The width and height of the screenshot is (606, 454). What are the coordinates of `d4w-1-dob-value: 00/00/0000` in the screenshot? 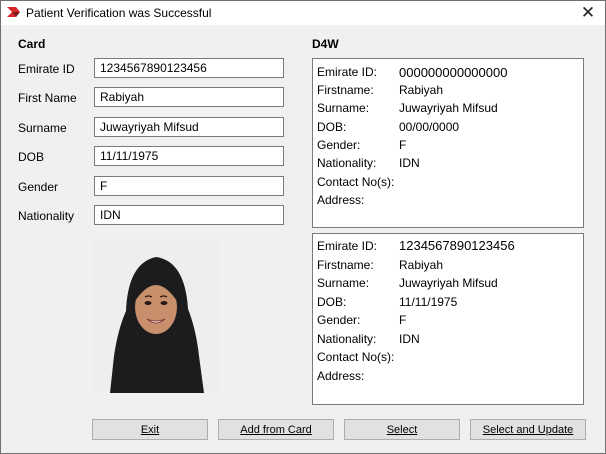 It's located at (429, 127).